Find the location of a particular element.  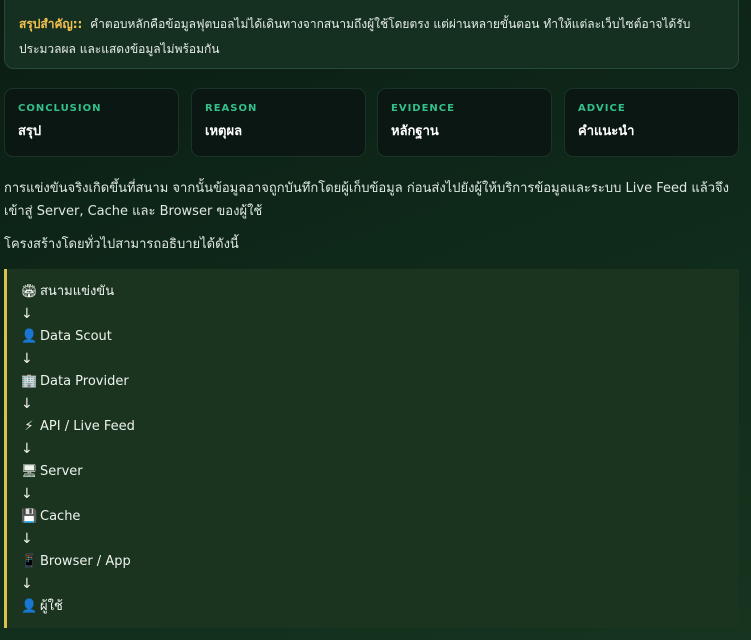

flow-step-data-scout: 👤 Data Scout is located at coordinates (380, 337).